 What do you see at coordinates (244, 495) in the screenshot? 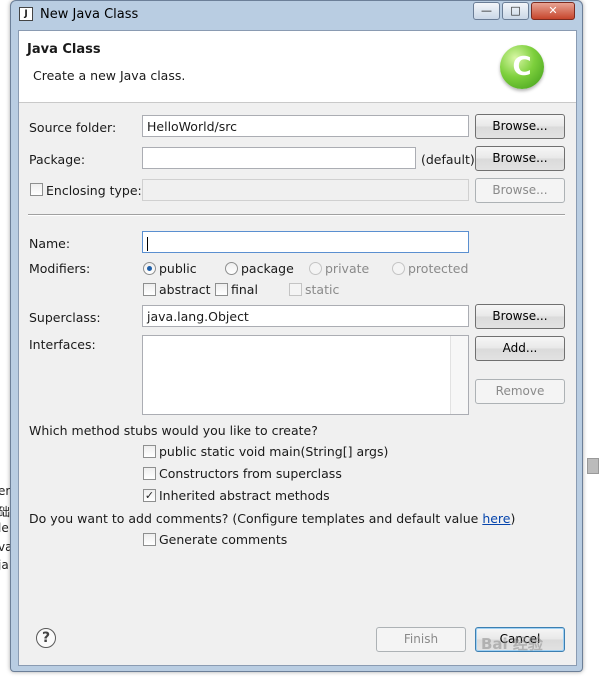
I see `inherited-abstract-label: Inherited abstract methods` at bounding box center [244, 495].